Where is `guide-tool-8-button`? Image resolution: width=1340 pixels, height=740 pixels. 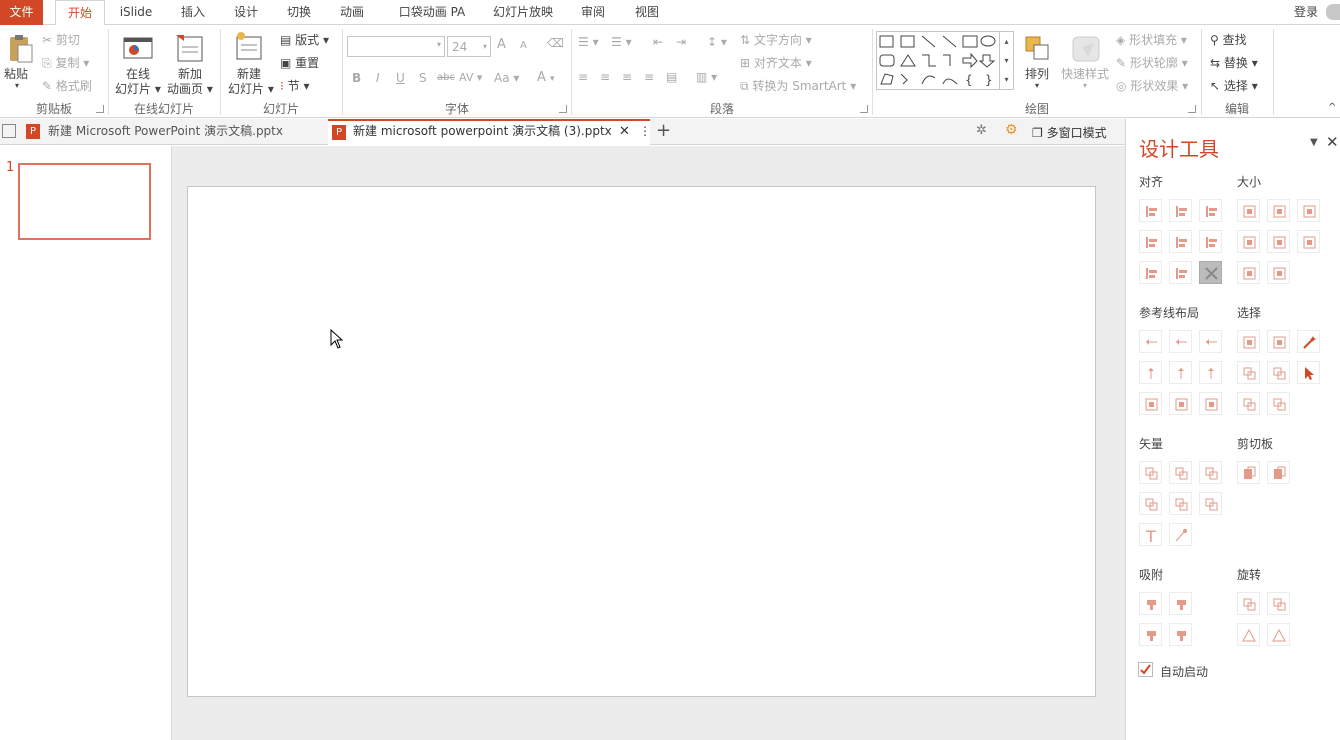 guide-tool-8-button is located at coordinates (1180, 403).